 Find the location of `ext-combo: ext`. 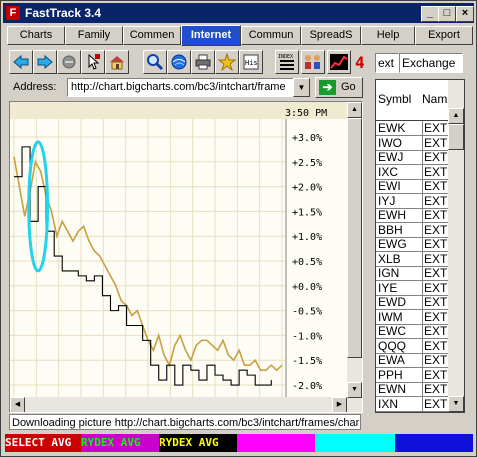

ext-combo: ext is located at coordinates (387, 63).